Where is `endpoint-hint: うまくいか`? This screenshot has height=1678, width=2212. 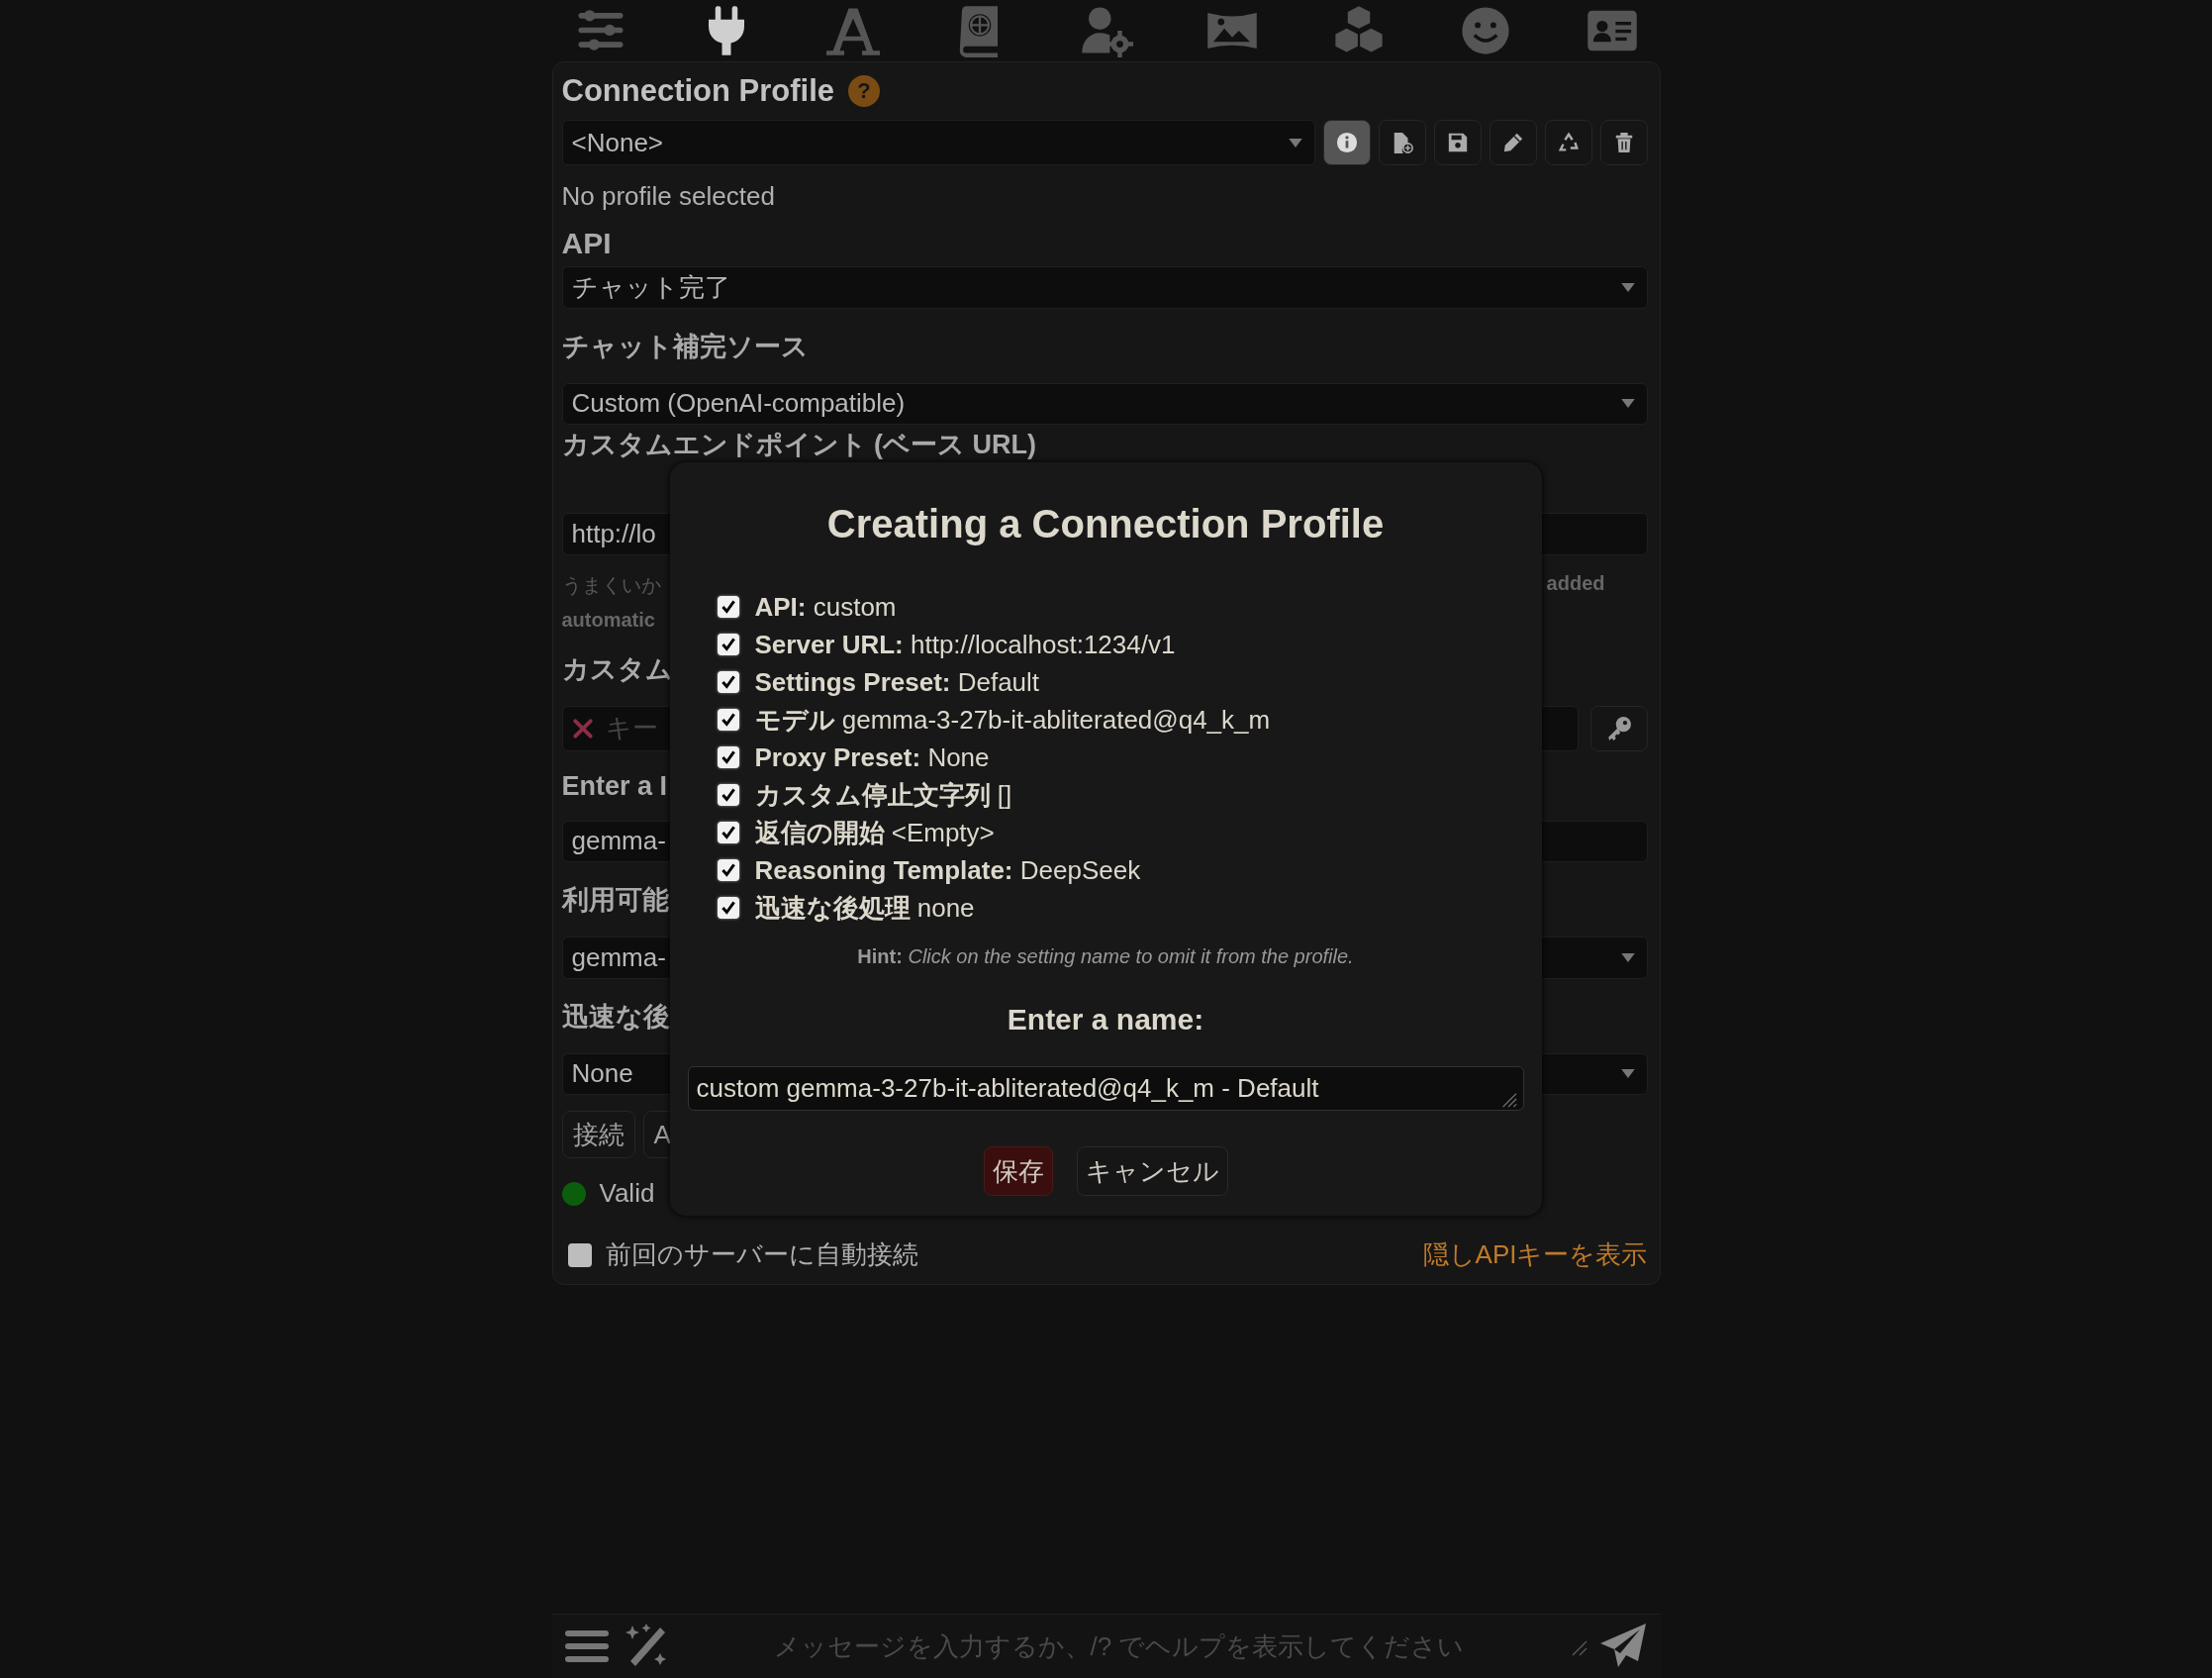 endpoint-hint: うまくいか is located at coordinates (611, 585).